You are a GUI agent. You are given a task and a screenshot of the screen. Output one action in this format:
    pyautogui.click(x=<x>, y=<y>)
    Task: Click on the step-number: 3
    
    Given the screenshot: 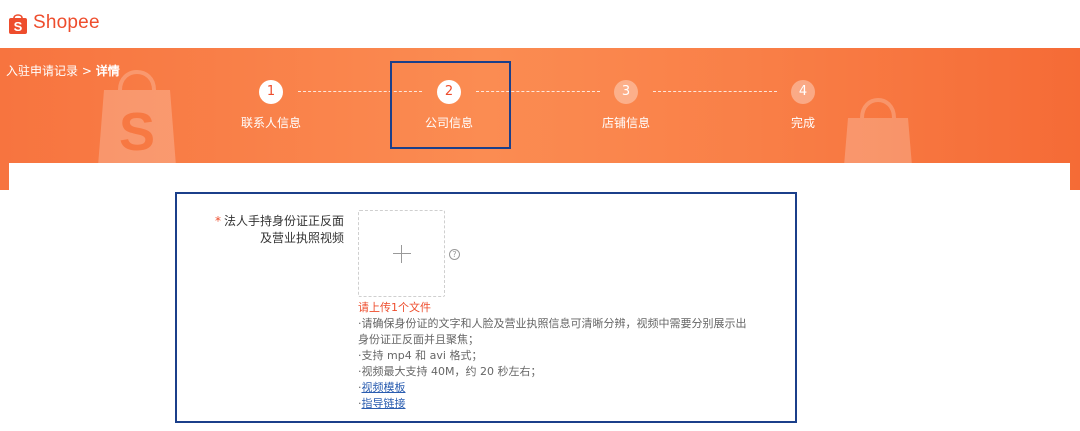 What is the action you would take?
    pyautogui.click(x=626, y=92)
    